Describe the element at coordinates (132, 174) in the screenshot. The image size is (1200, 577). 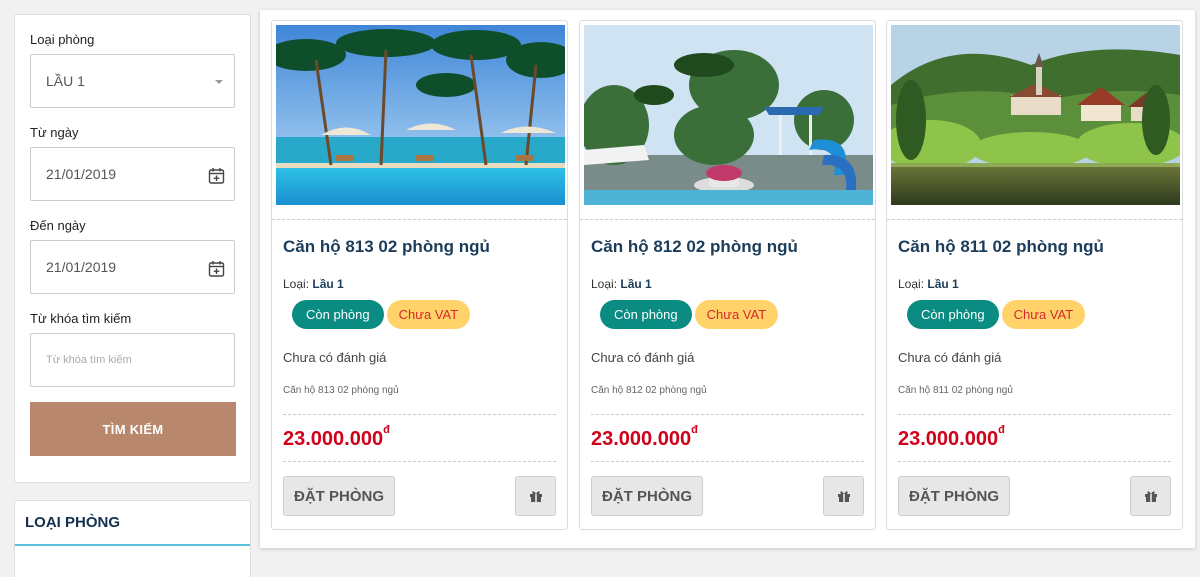
I see `from-date-input: 21/01/2019` at that location.